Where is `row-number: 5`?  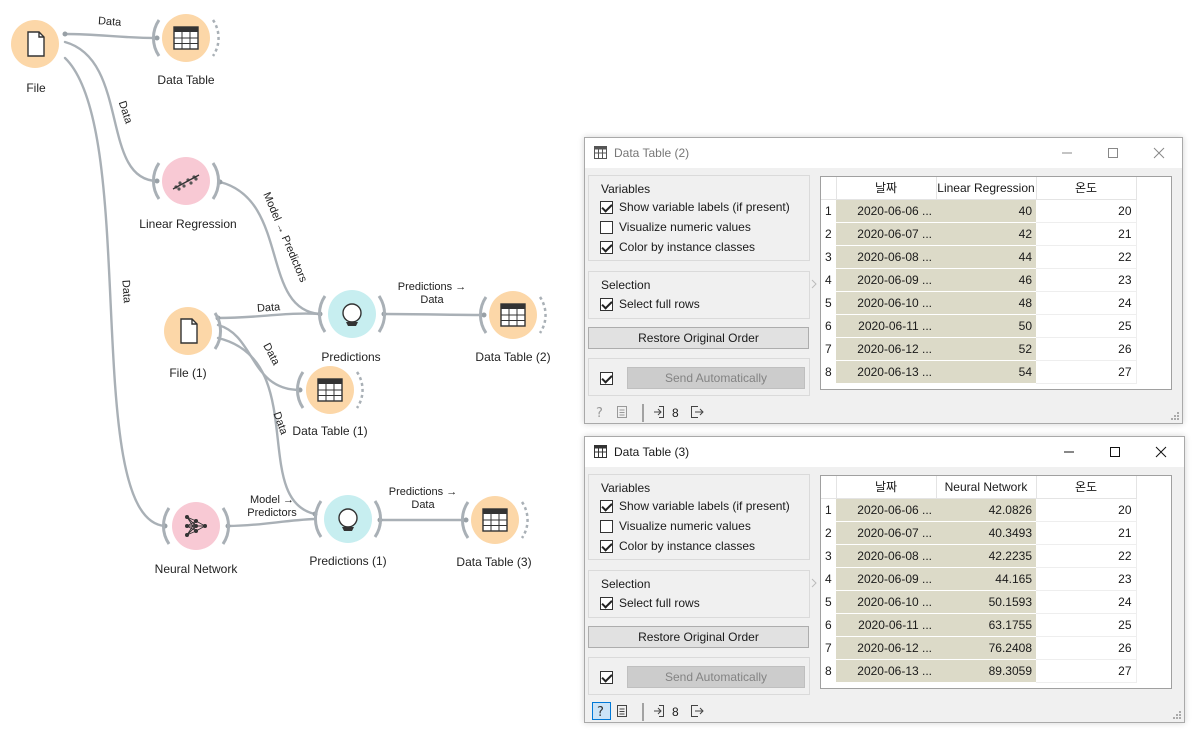 row-number: 5 is located at coordinates (828, 303).